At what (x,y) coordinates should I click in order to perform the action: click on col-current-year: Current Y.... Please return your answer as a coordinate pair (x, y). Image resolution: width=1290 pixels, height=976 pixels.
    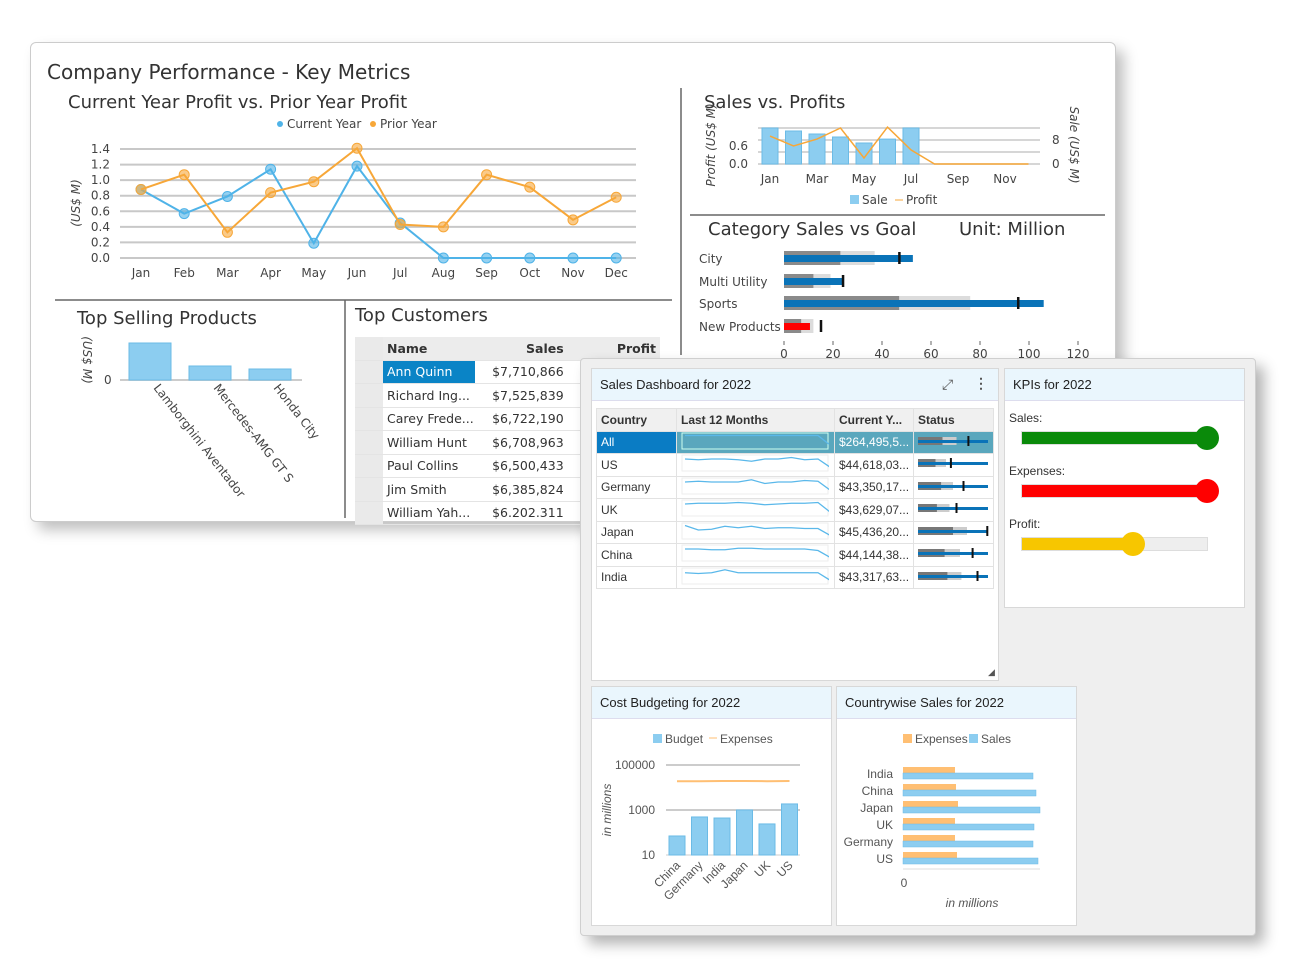
    Looking at the image, I should click on (874, 420).